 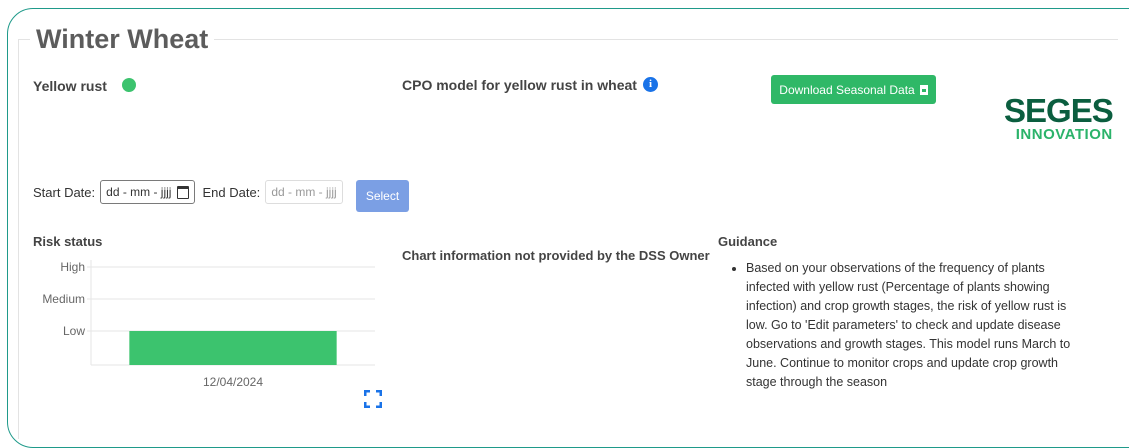 What do you see at coordinates (64, 192) in the screenshot?
I see `start-date-label: Start Date:` at bounding box center [64, 192].